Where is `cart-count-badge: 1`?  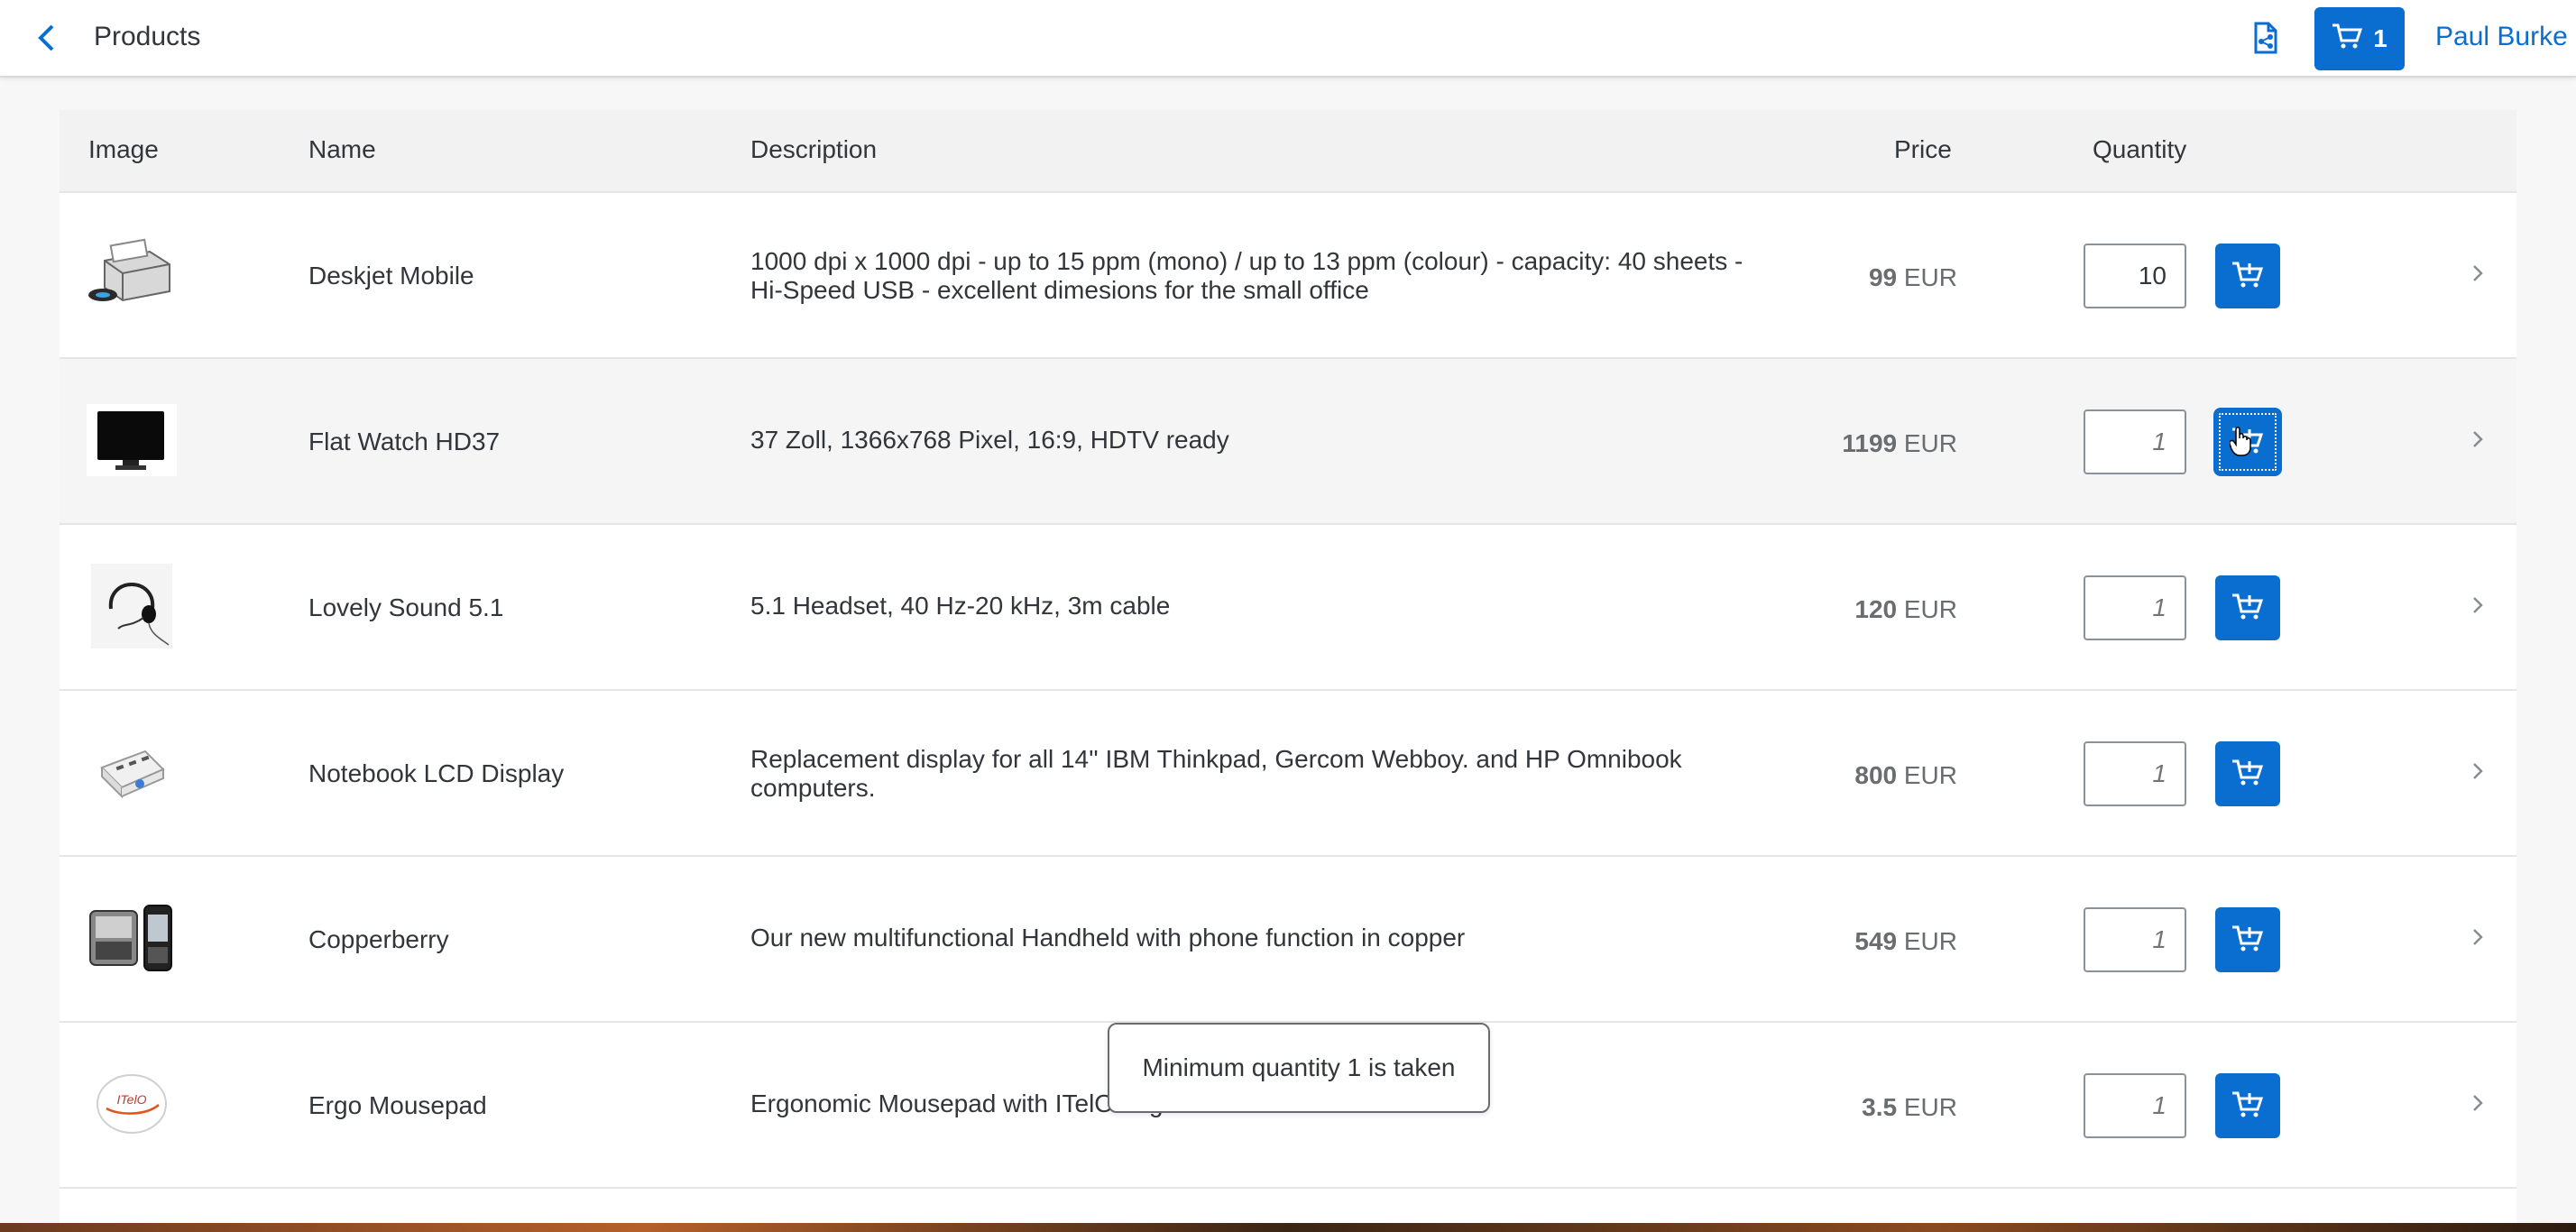 cart-count-badge: 1 is located at coordinates (2380, 38).